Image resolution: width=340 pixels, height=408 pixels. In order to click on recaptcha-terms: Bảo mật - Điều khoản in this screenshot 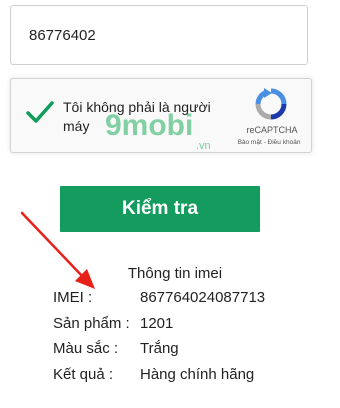, I will do `click(269, 142)`.